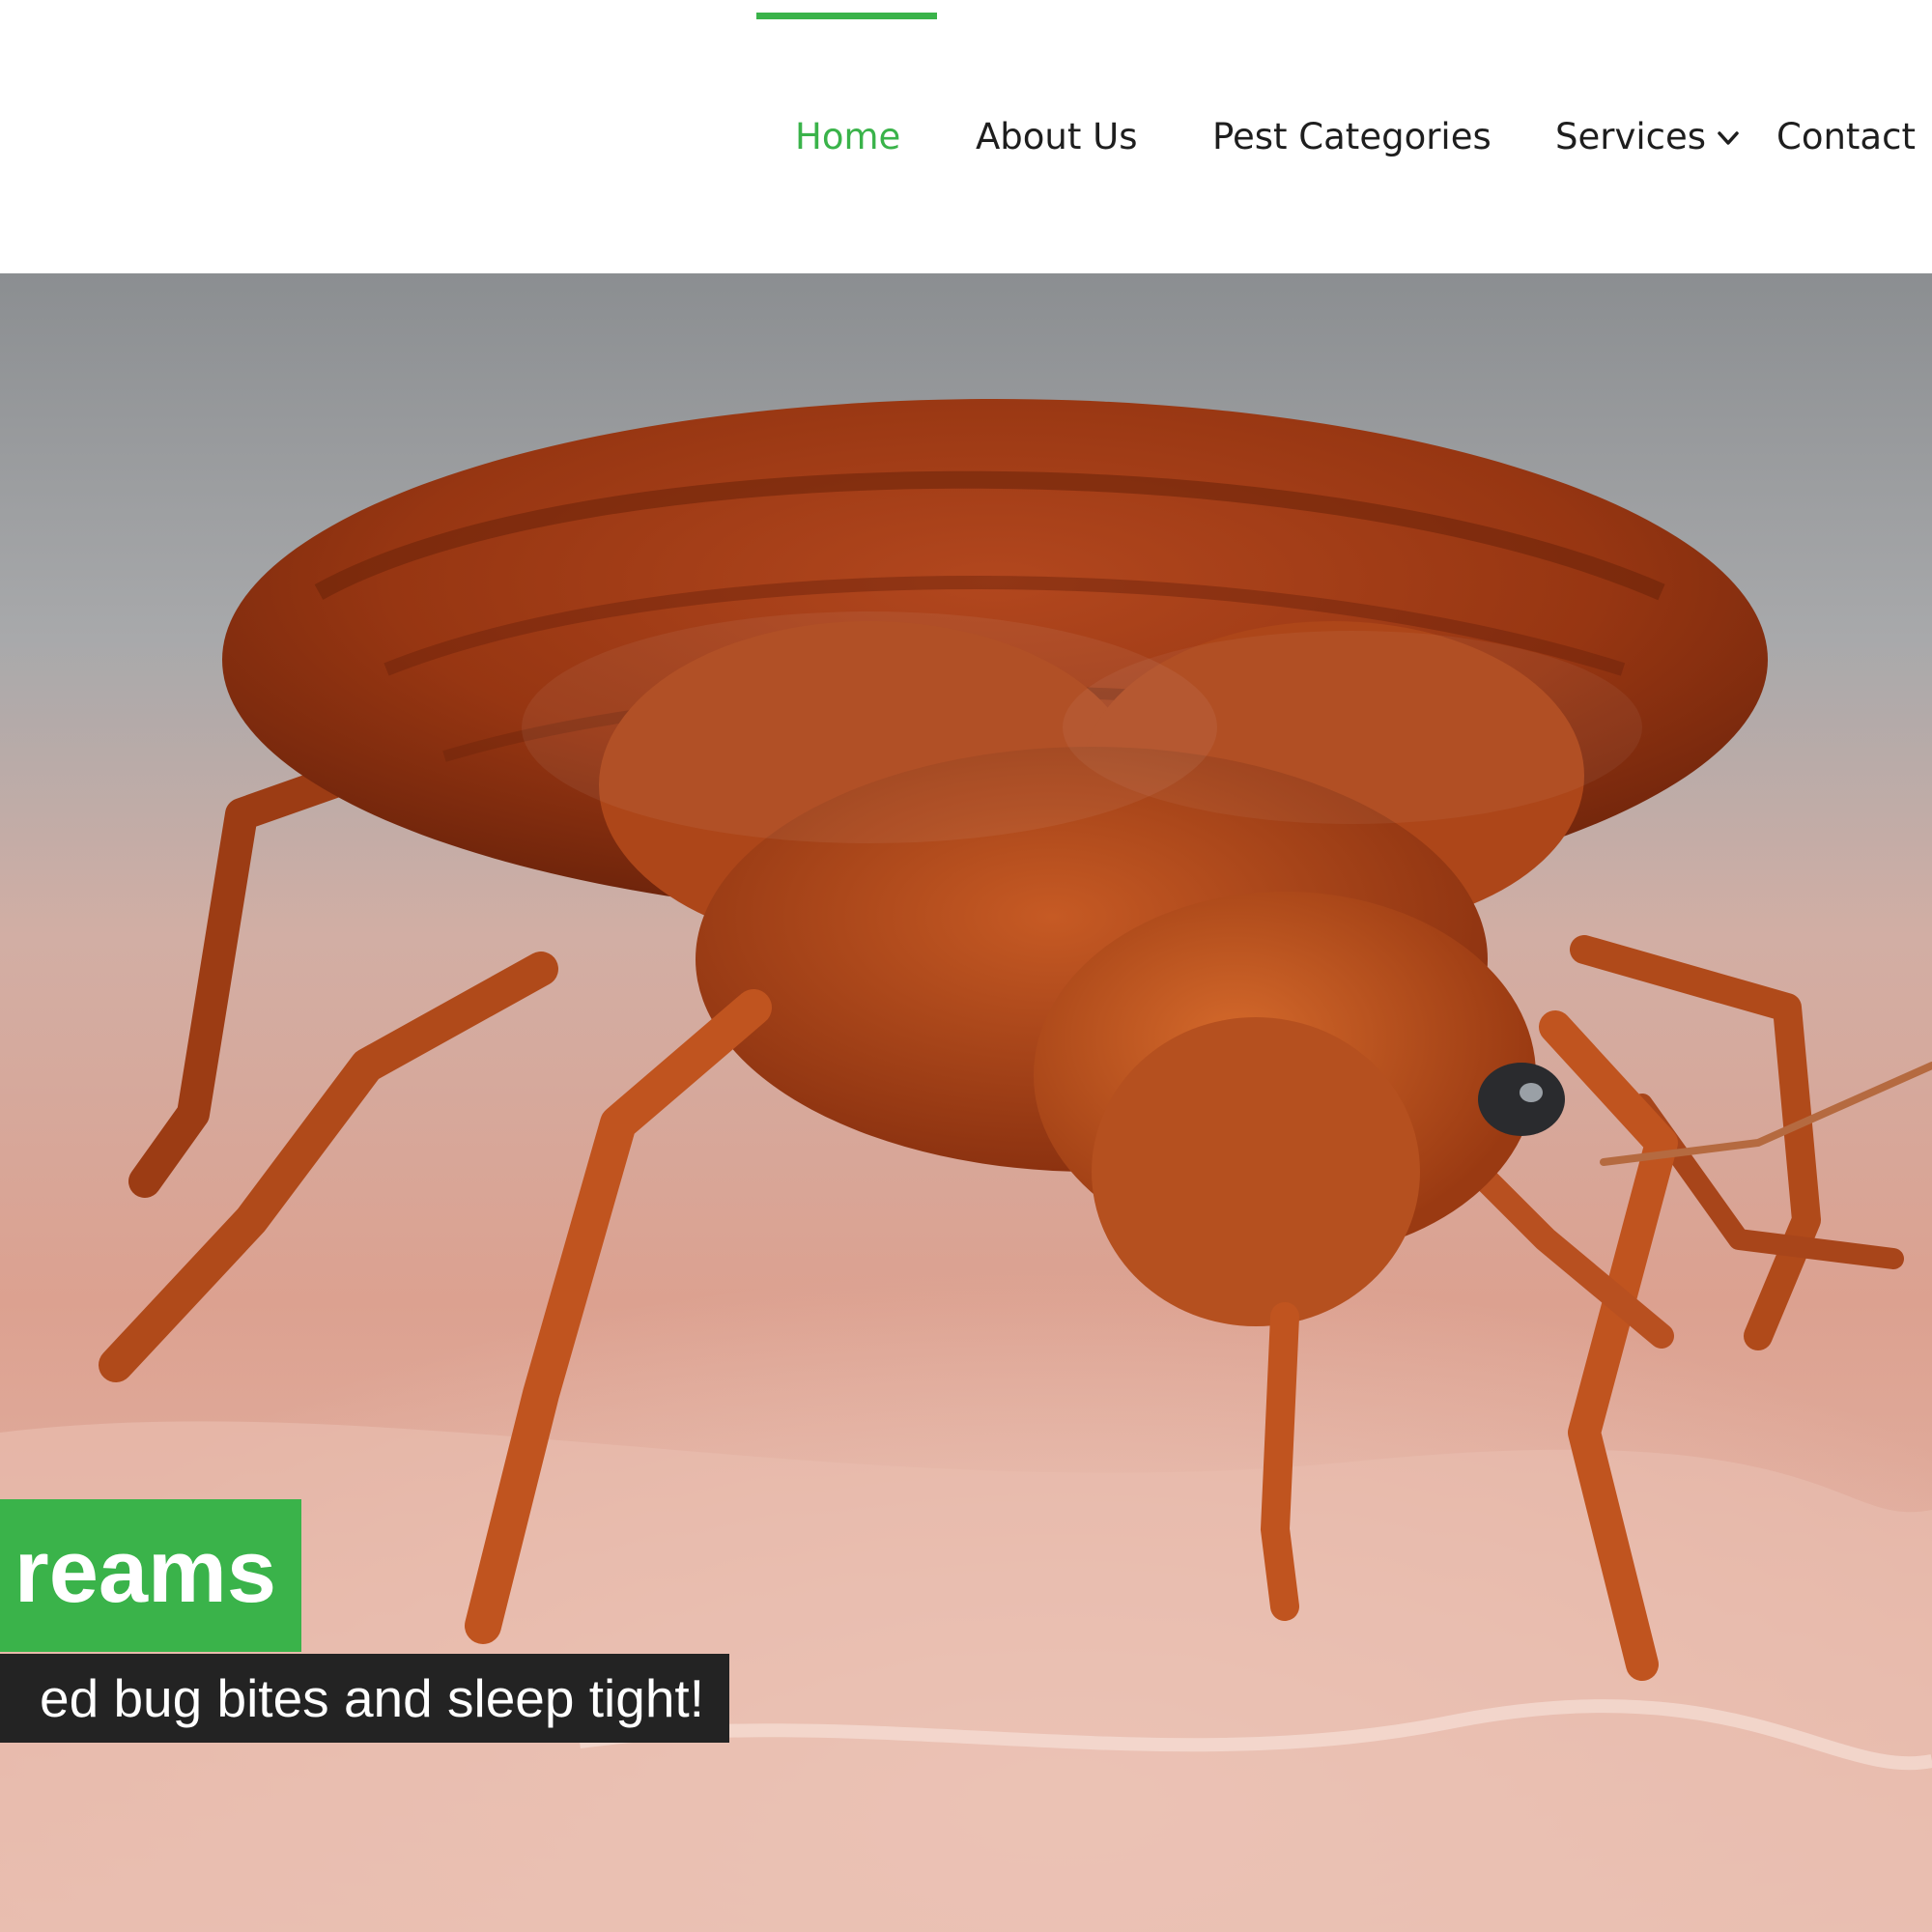  Describe the element at coordinates (846, 16) in the screenshot. I see `active-nav-indicator` at that location.